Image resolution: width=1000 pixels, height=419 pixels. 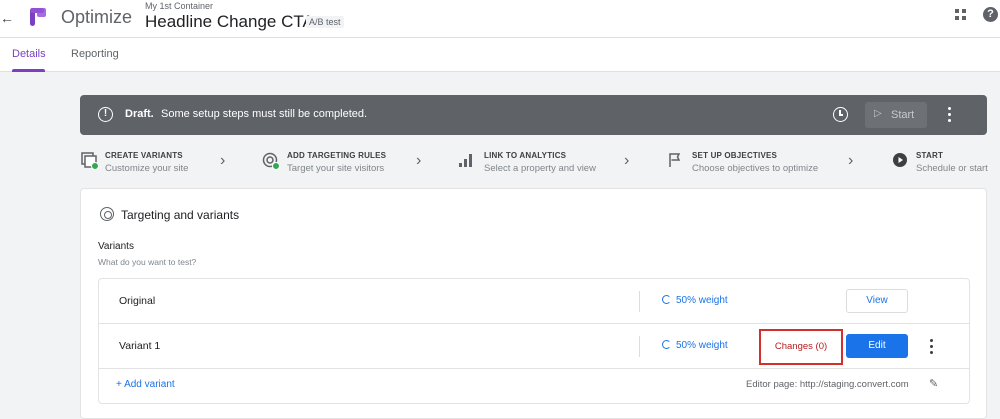 What do you see at coordinates (534, 346) in the screenshot?
I see `variant-row-variant-1: Variant 1 50% weight Changes (0) Edit` at bounding box center [534, 346].